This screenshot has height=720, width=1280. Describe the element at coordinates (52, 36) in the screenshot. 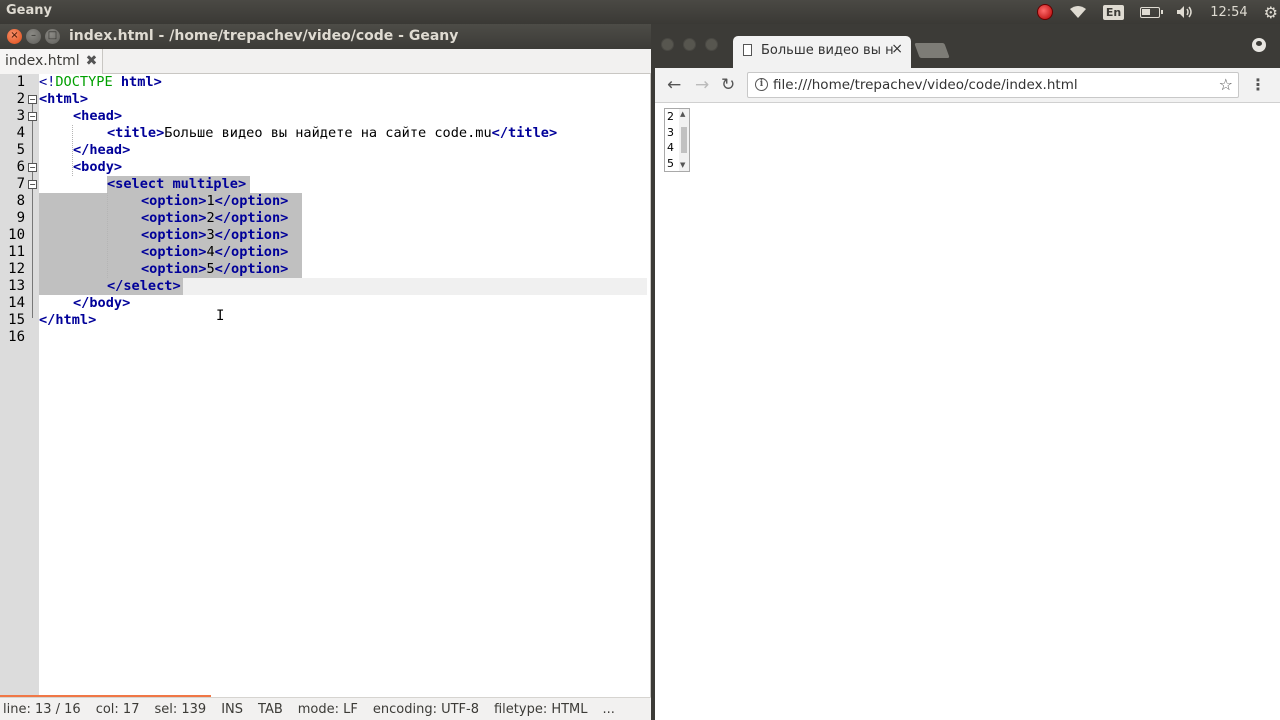

I see `maximize-window-icon: □` at that location.